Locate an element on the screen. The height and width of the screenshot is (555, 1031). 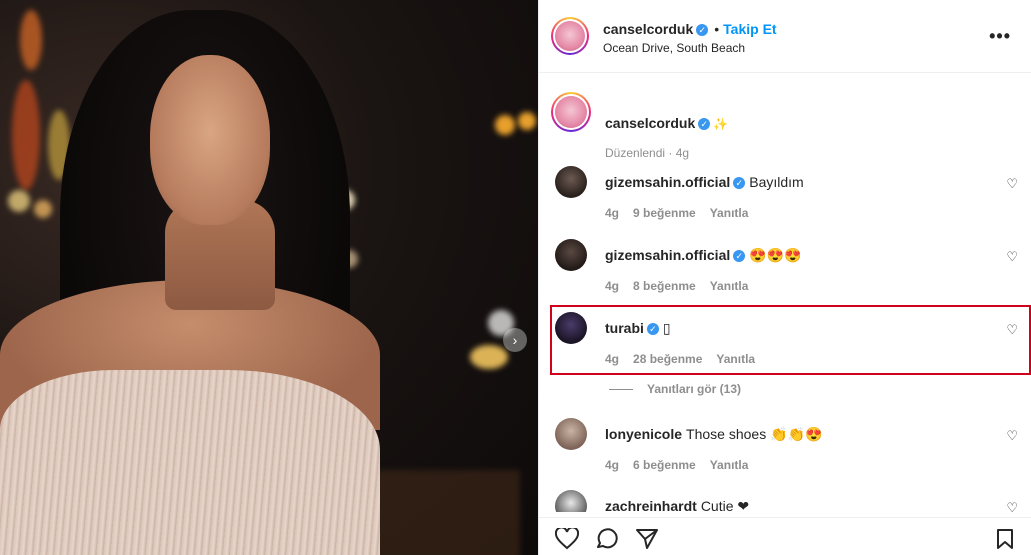
more-options-icon: ••• is located at coordinates (1000, 36).